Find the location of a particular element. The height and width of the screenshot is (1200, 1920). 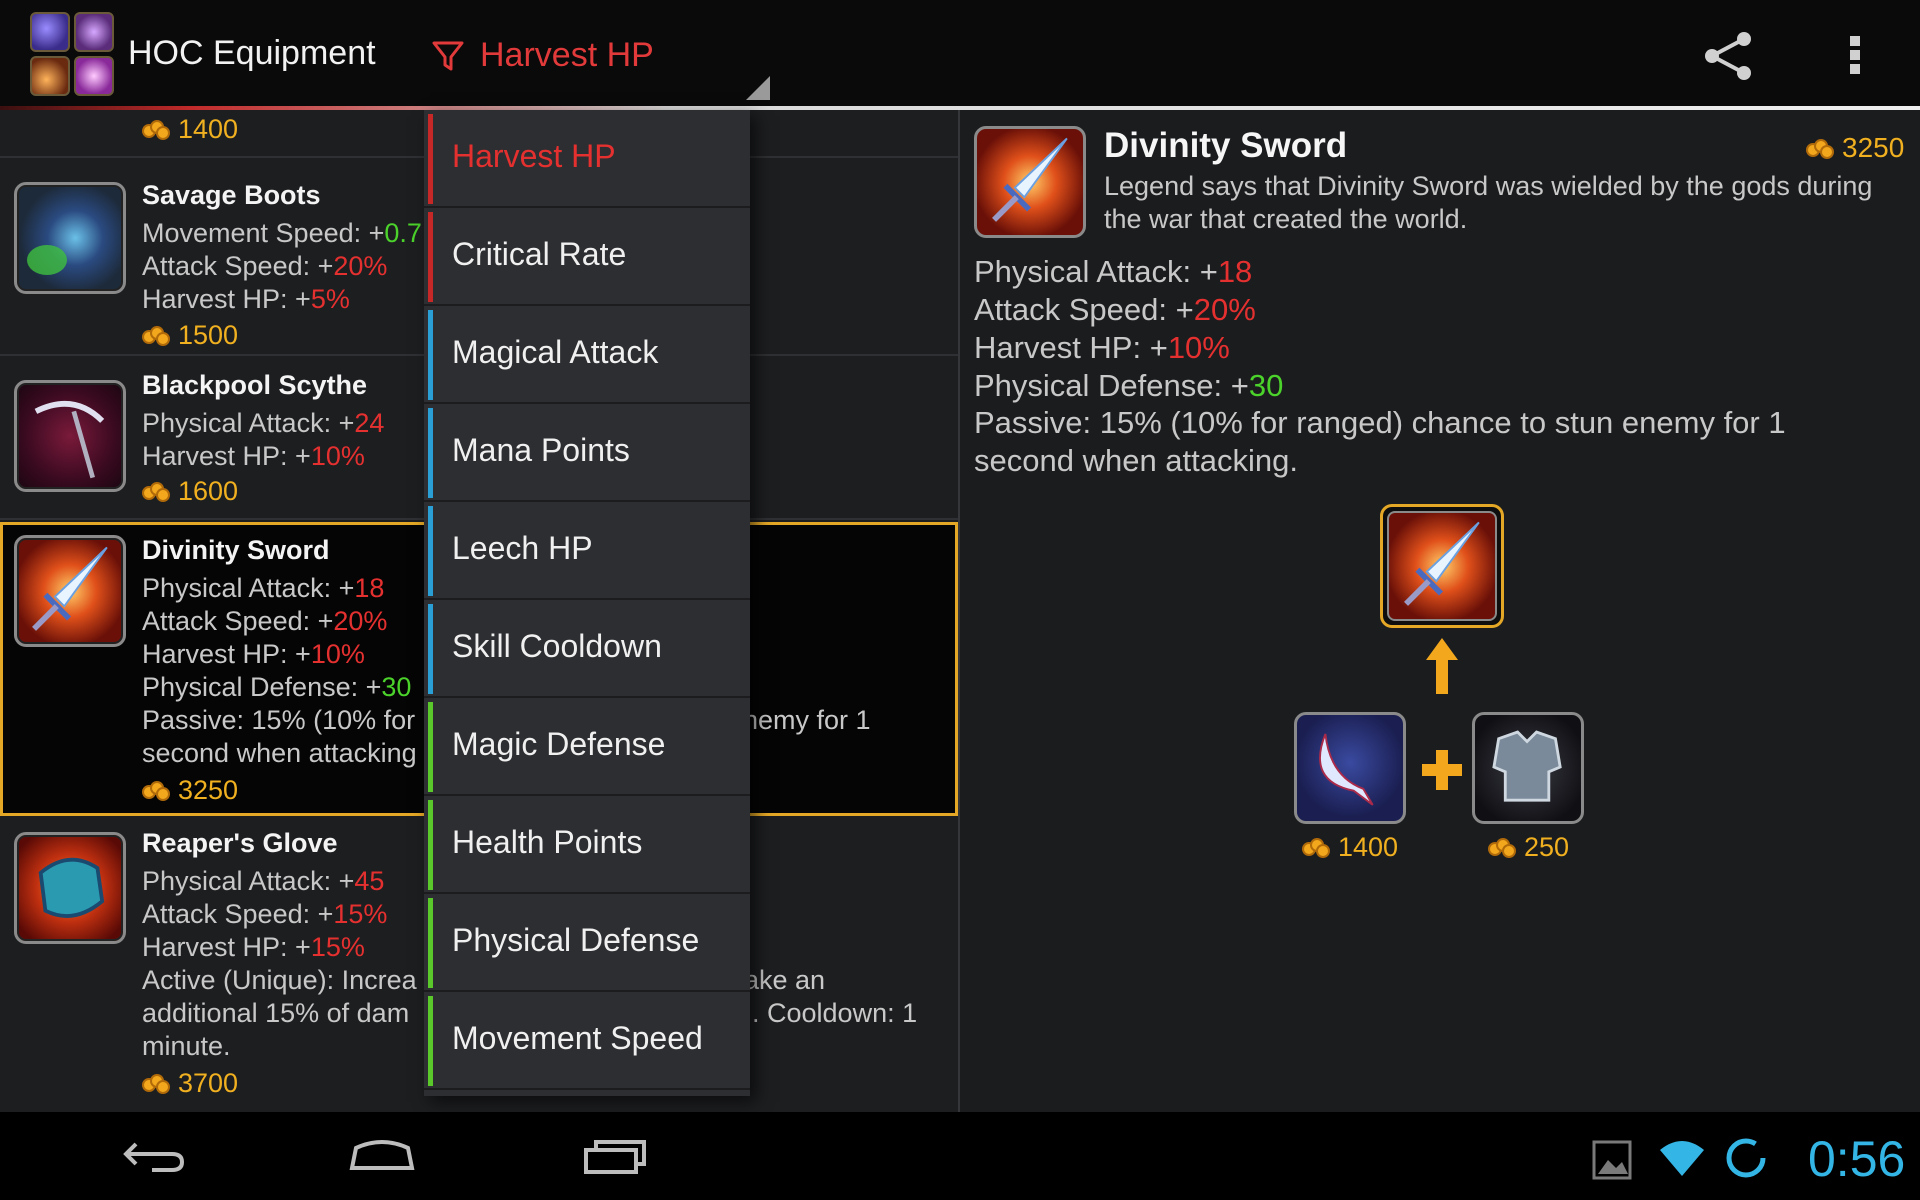

dropdown-item-leech-hp: Leech HP is located at coordinates (587, 551).